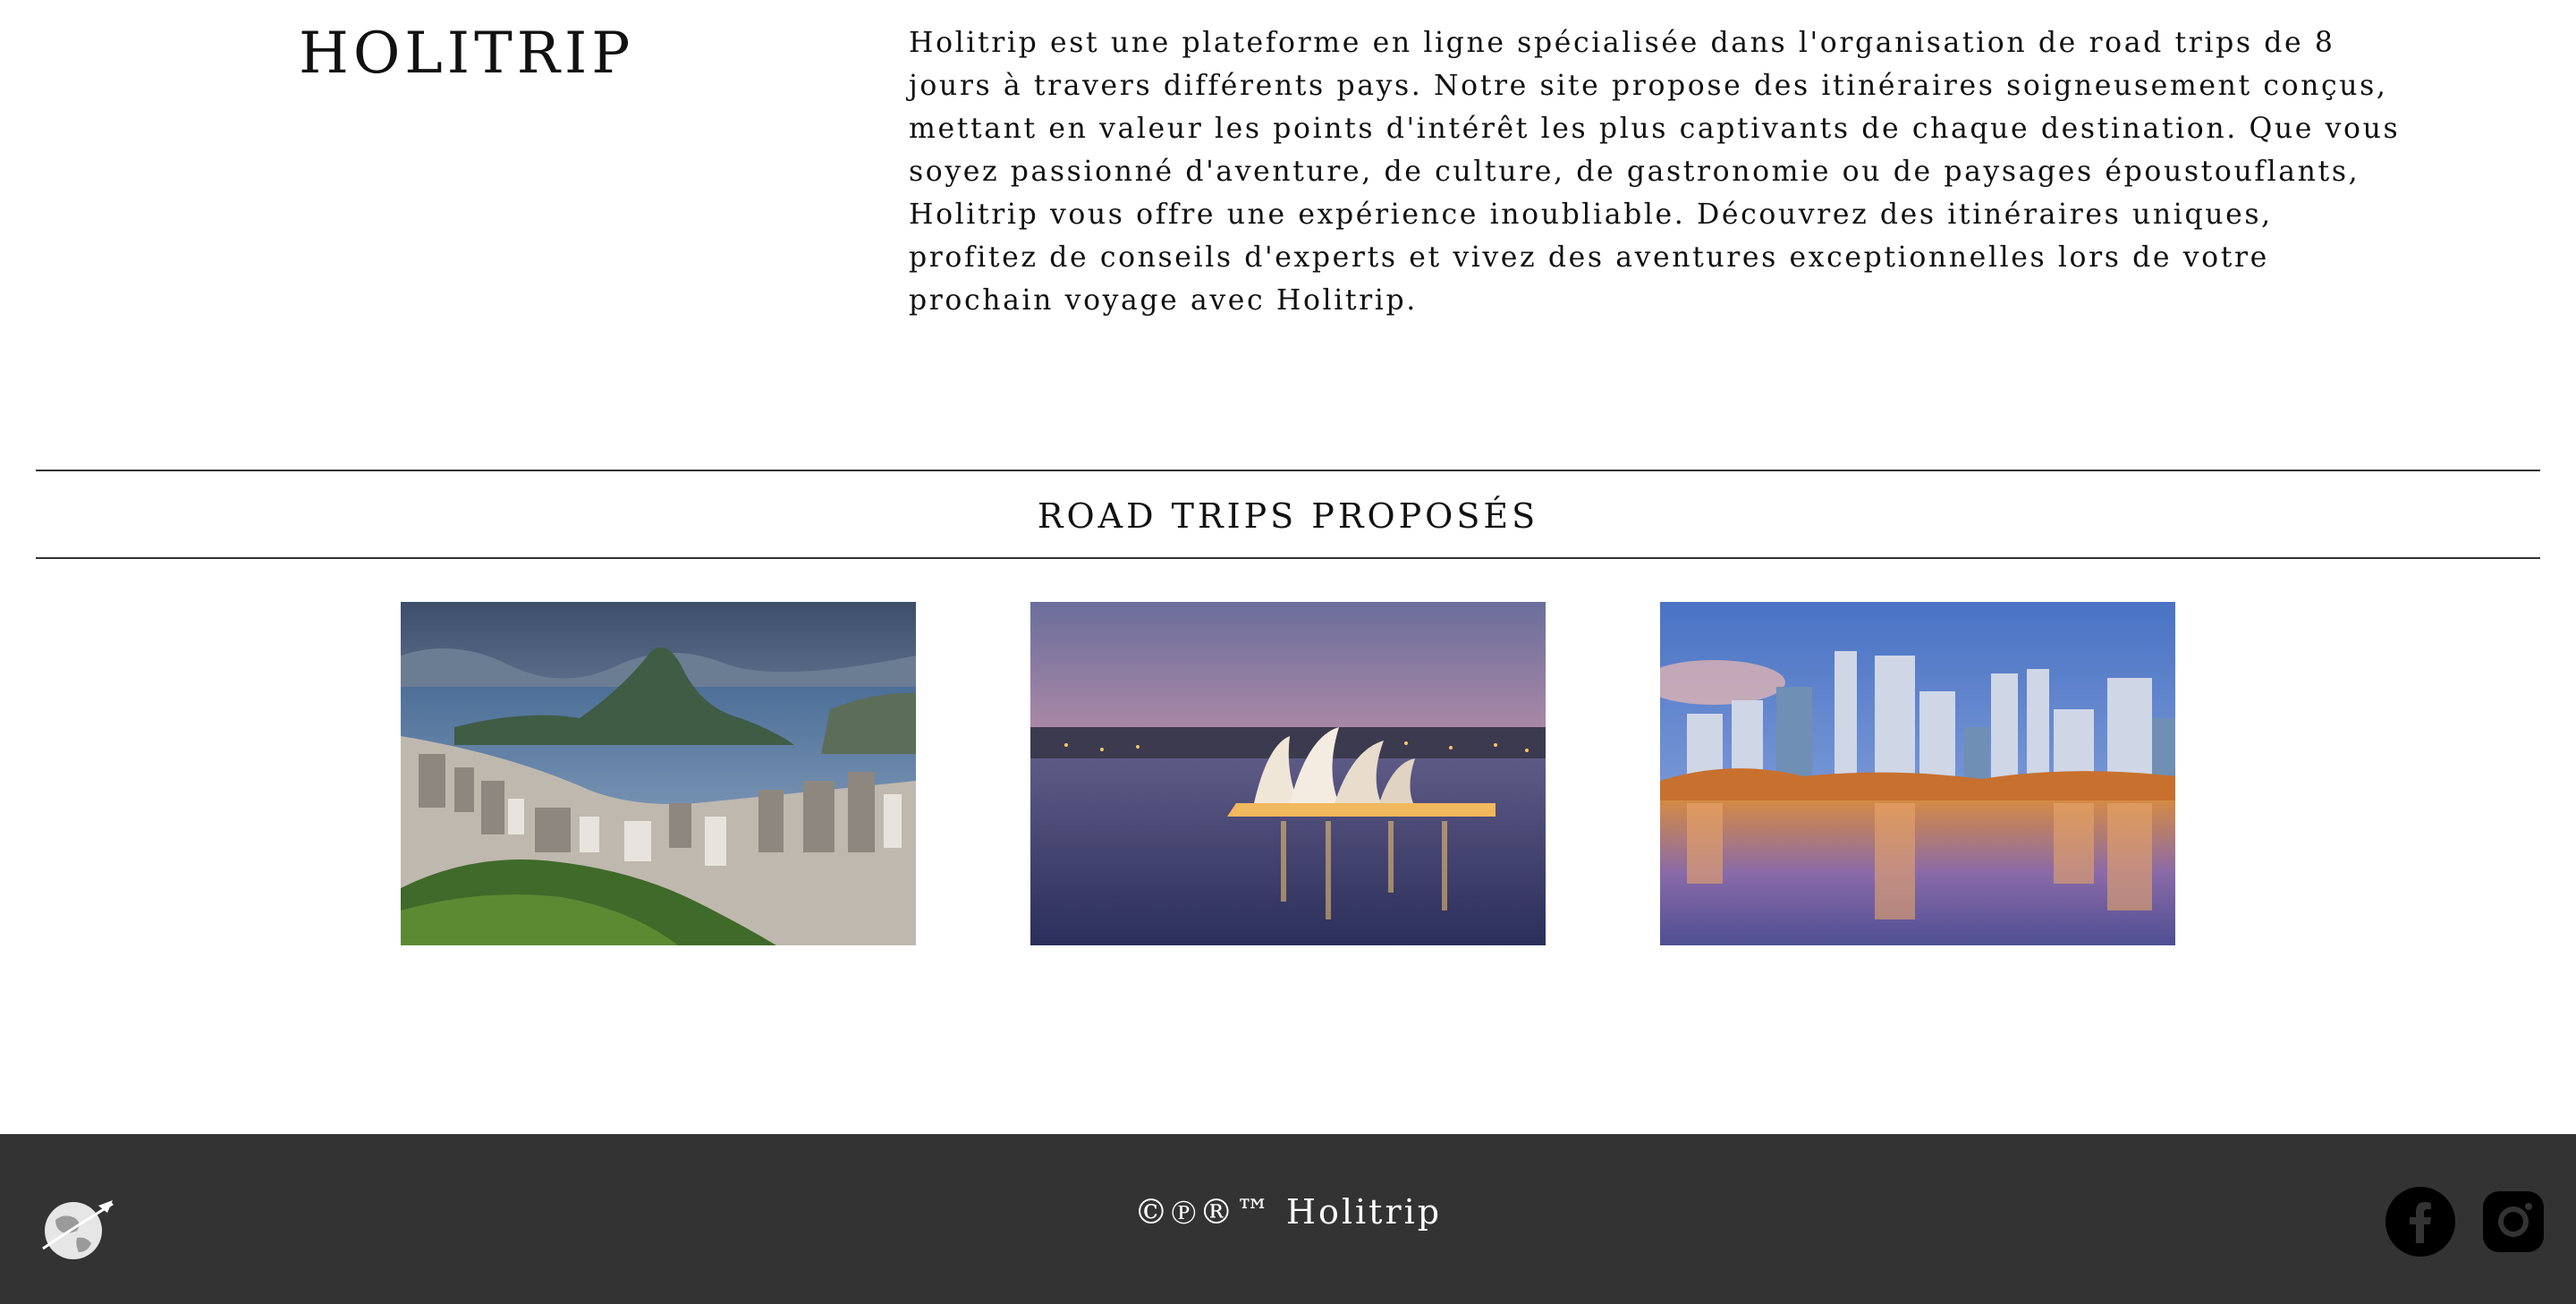 The height and width of the screenshot is (1304, 2576). I want to click on footer: ©℗®™ Holitrip, so click(1288, 1219).